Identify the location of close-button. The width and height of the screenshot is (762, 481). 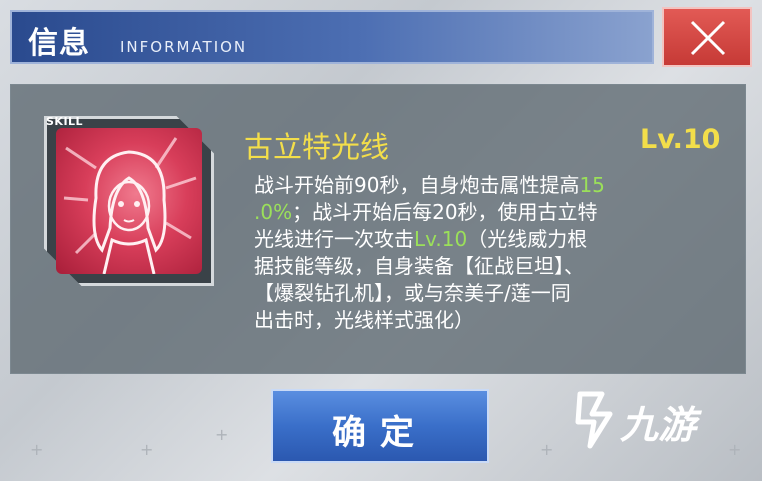
(707, 37).